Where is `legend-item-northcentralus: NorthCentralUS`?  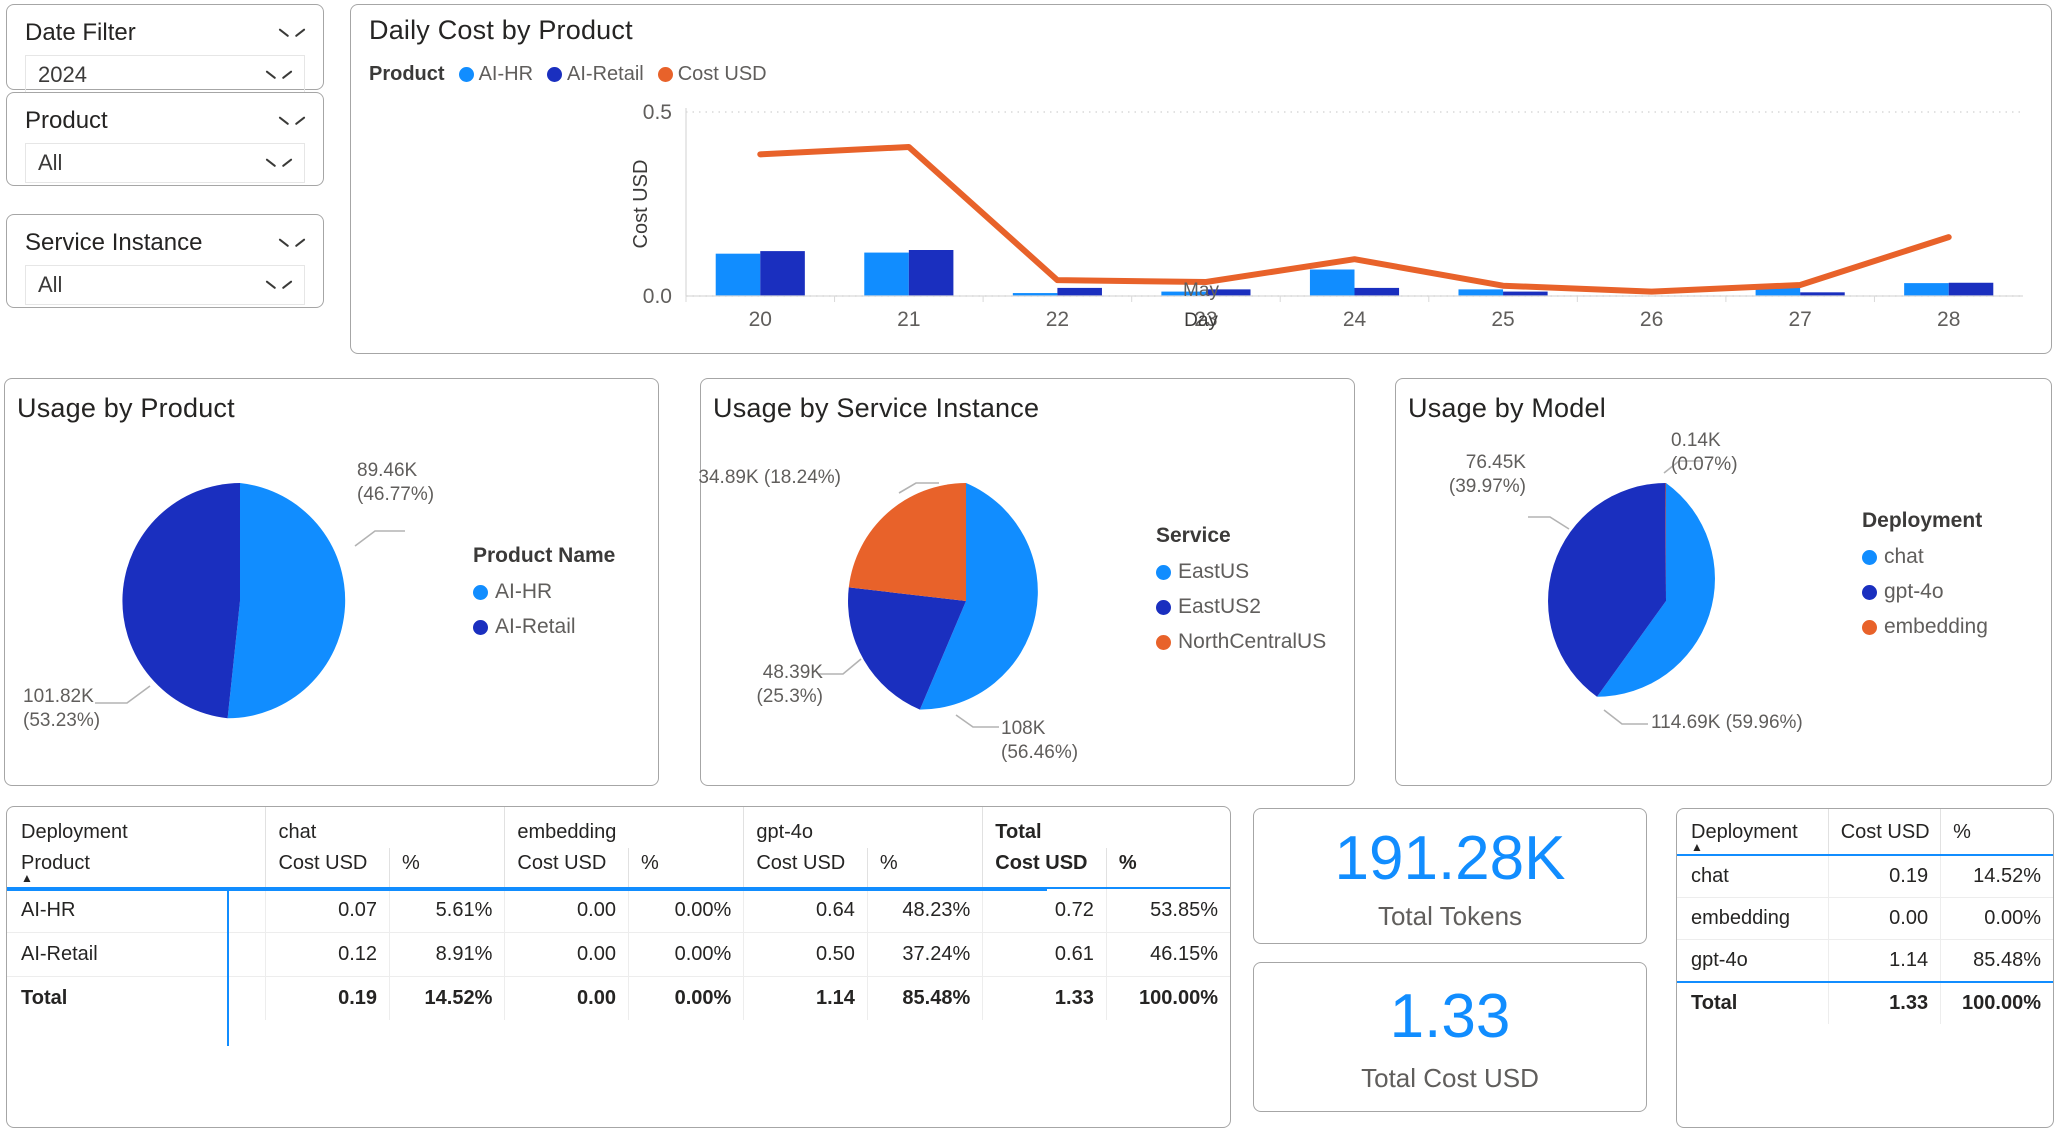
legend-item-northcentralus: NorthCentralUS is located at coordinates (1241, 642).